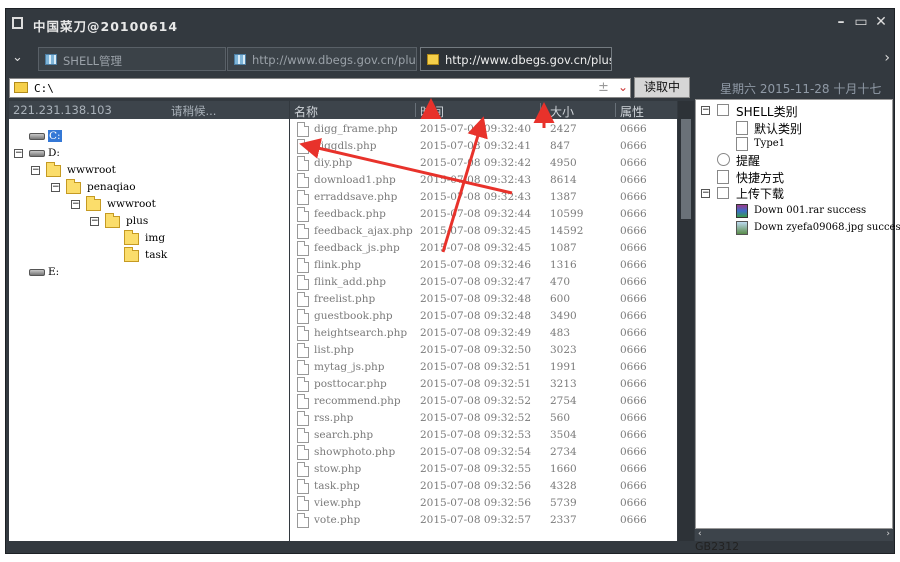 The height and width of the screenshot is (562, 900). I want to click on tree-node-e: E:, so click(53, 272).